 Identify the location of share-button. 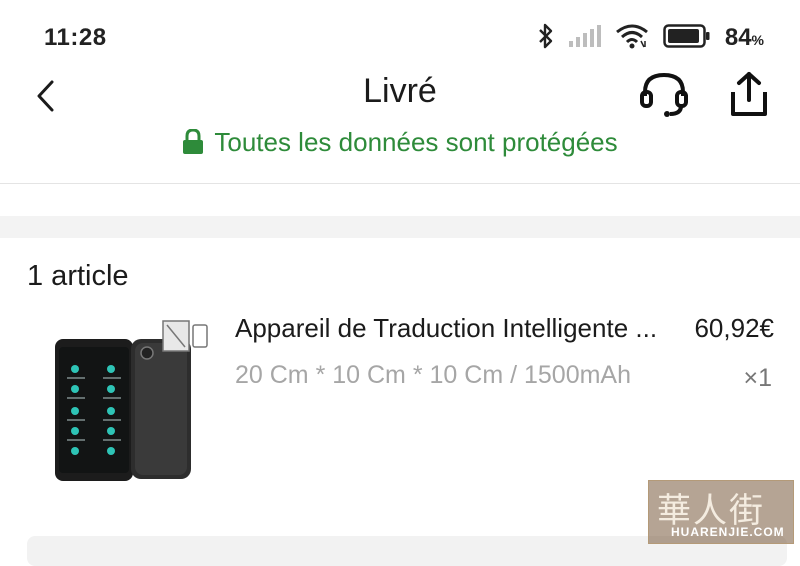
(749, 95).